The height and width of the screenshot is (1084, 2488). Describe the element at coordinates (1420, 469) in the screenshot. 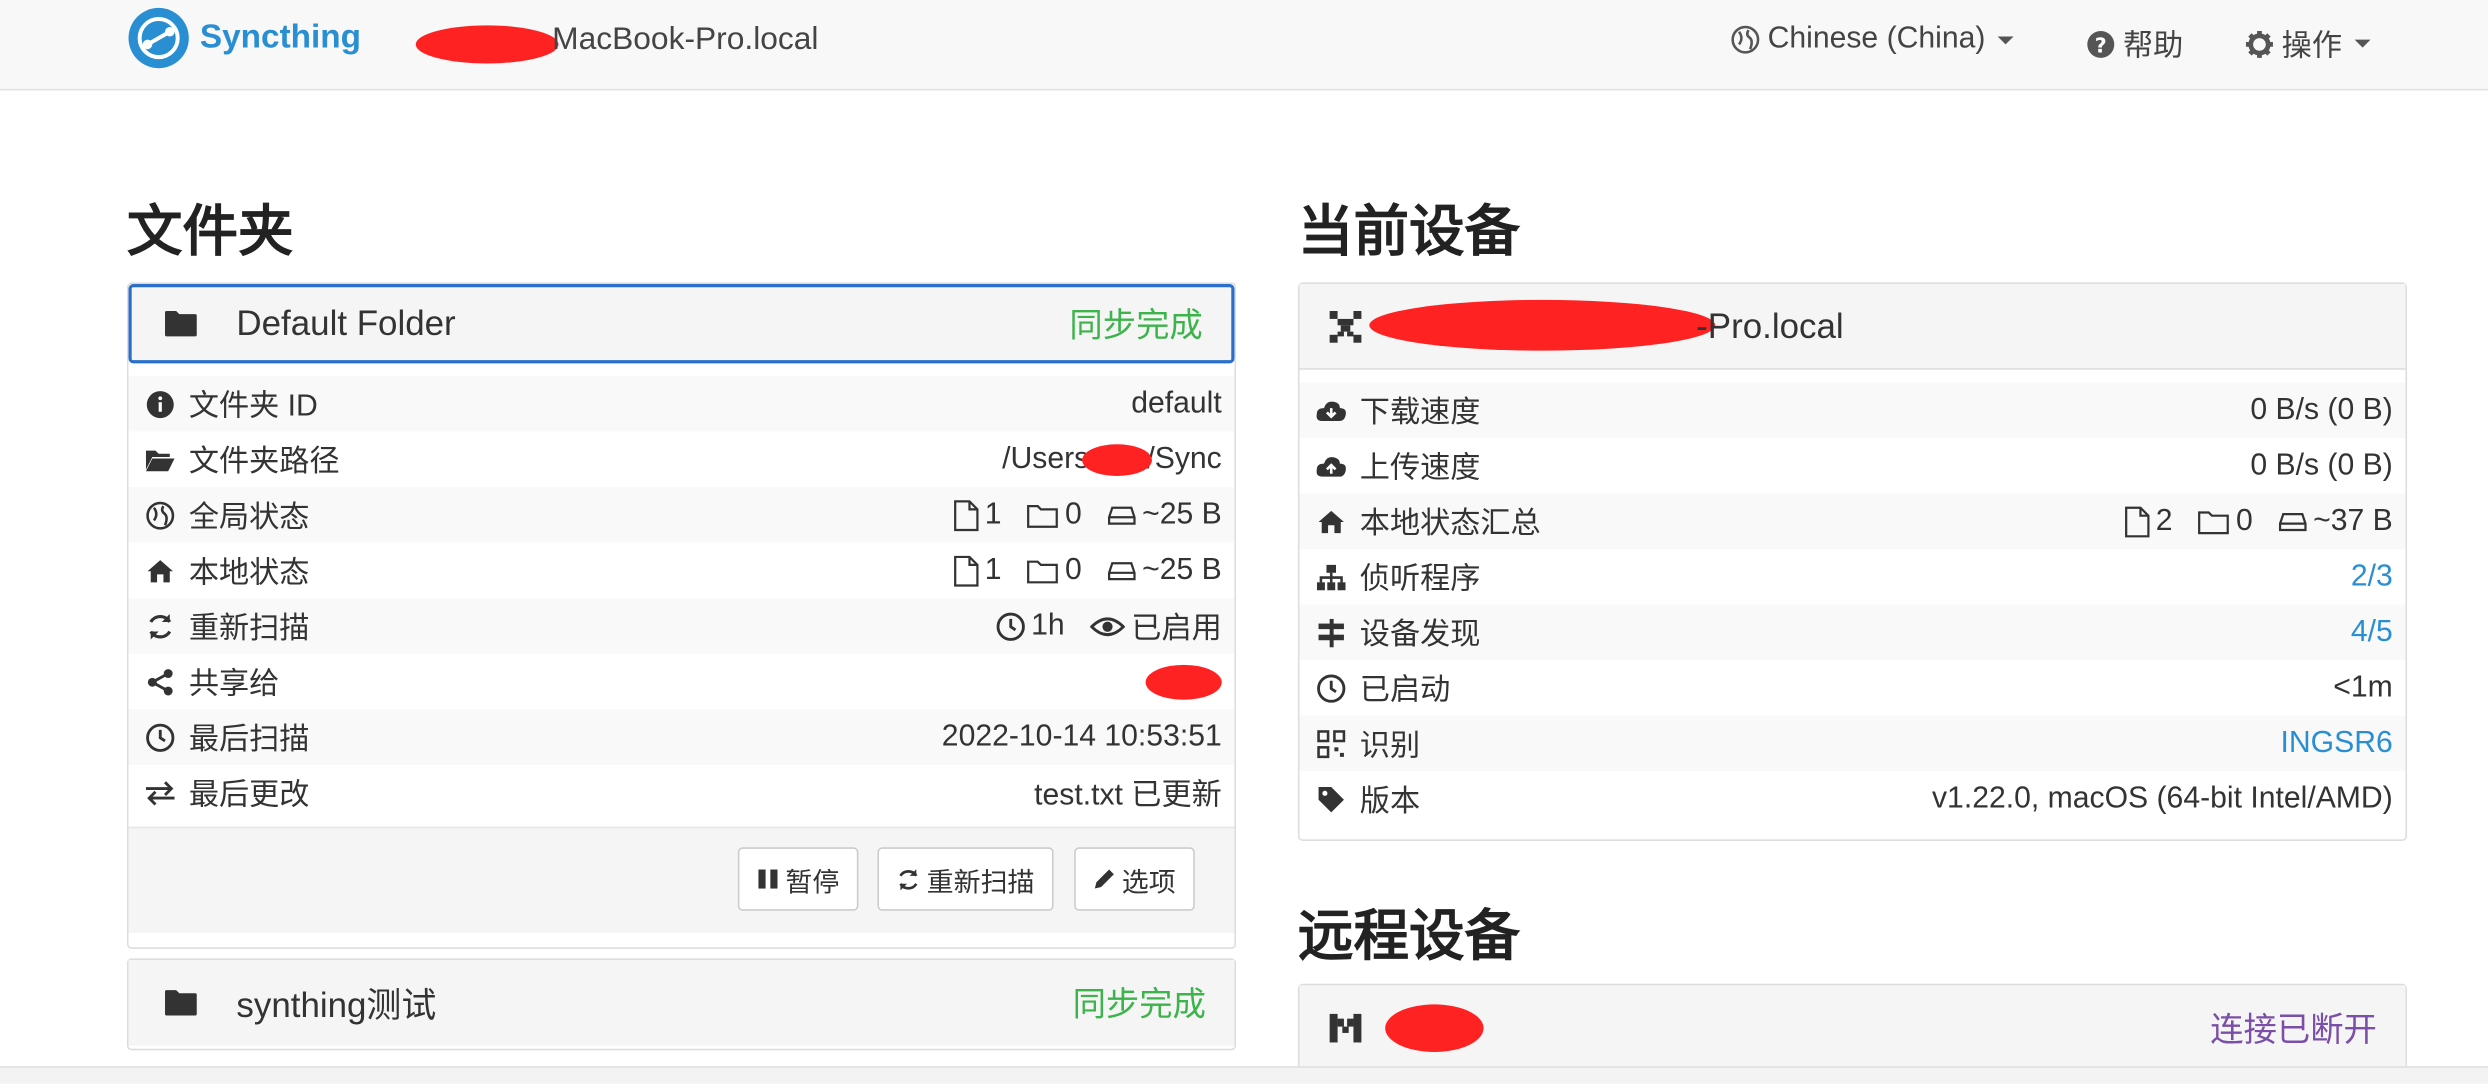

I see `row-label: 上传速度` at that location.